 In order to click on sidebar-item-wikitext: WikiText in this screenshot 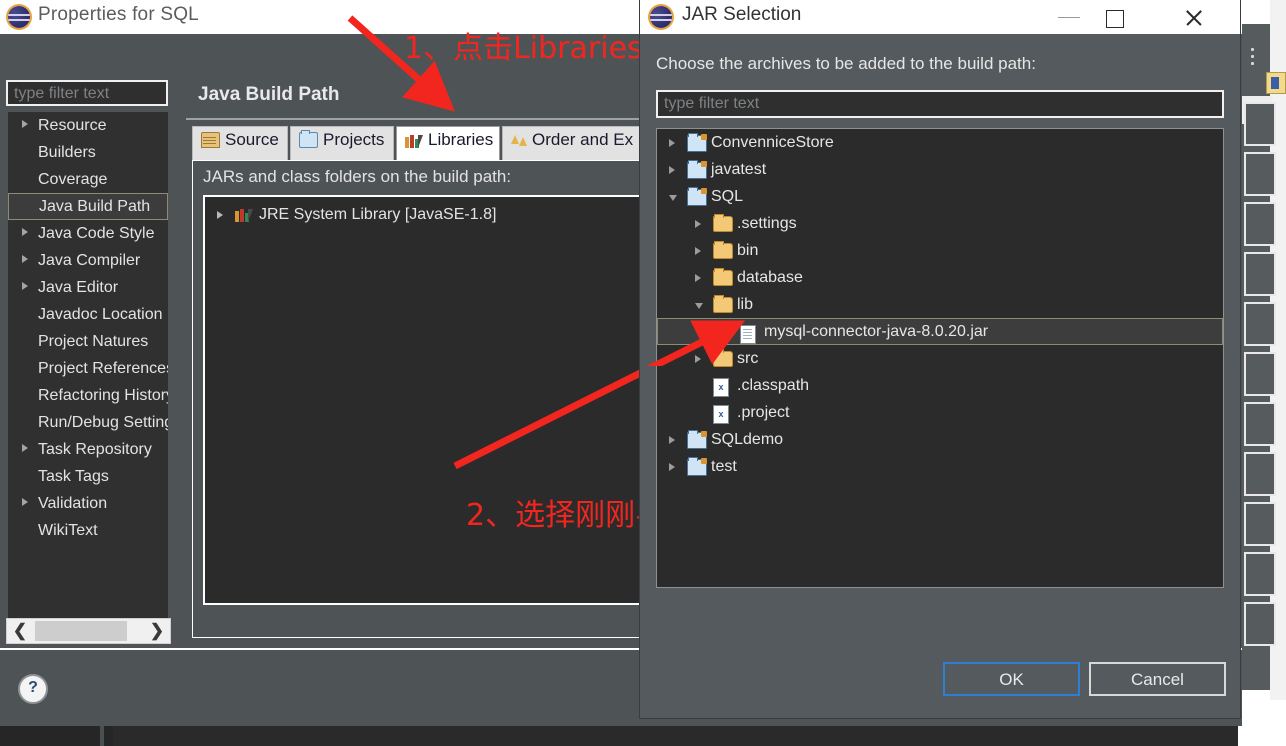, I will do `click(88, 530)`.